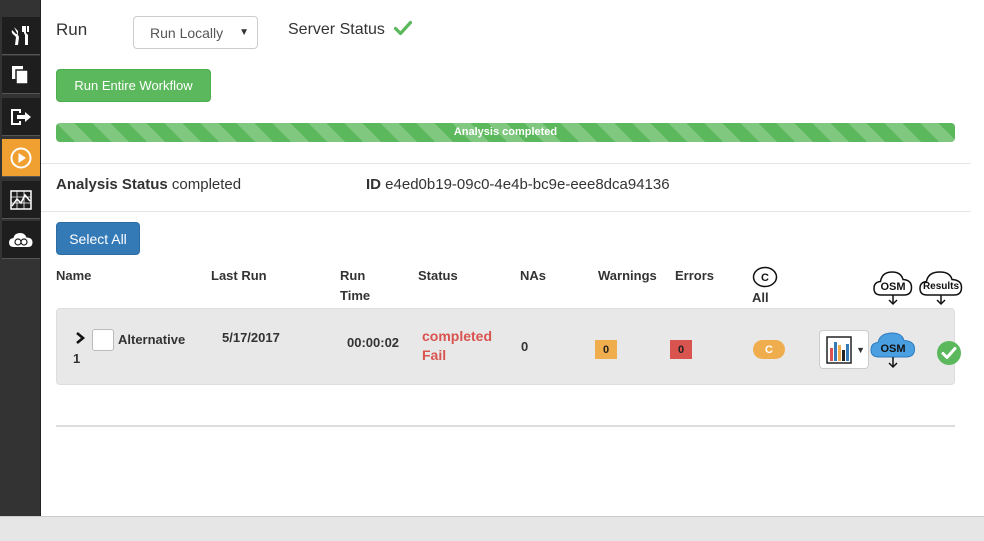 Image resolution: width=984 pixels, height=541 pixels. Describe the element at coordinates (187, 33) in the screenshot. I see `run-mode-select-value: Run Locally` at that location.